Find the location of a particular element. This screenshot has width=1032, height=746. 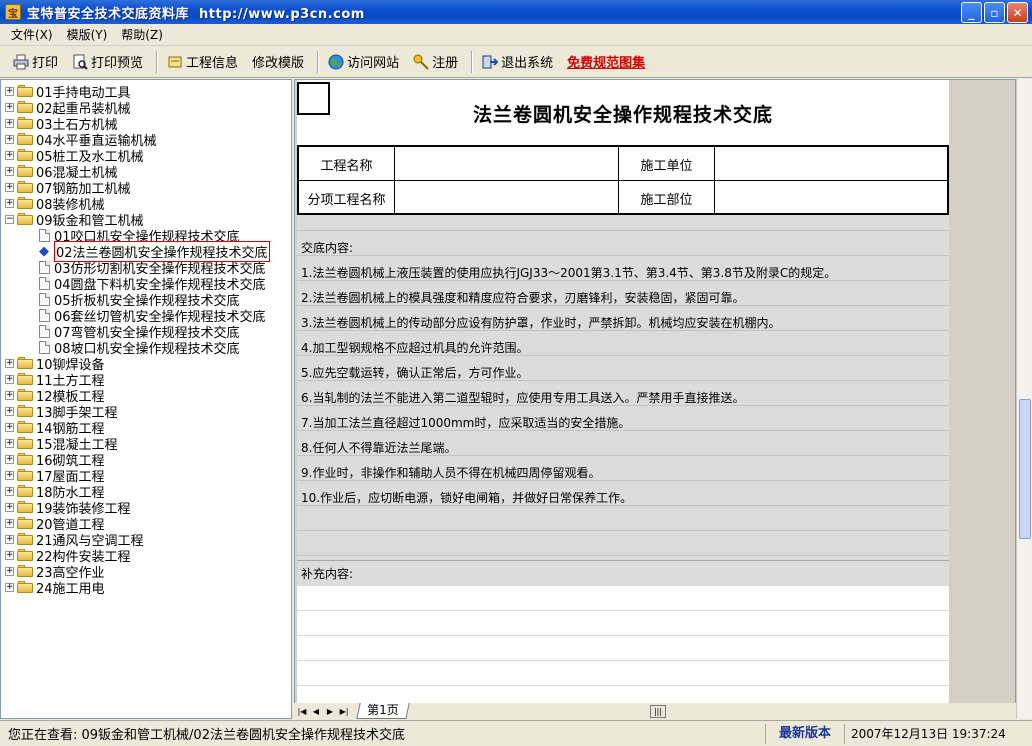

content-item: 10.作业后，应切断电源，锁好电闸箱，并做好日常保养工作。 is located at coordinates (467, 498).